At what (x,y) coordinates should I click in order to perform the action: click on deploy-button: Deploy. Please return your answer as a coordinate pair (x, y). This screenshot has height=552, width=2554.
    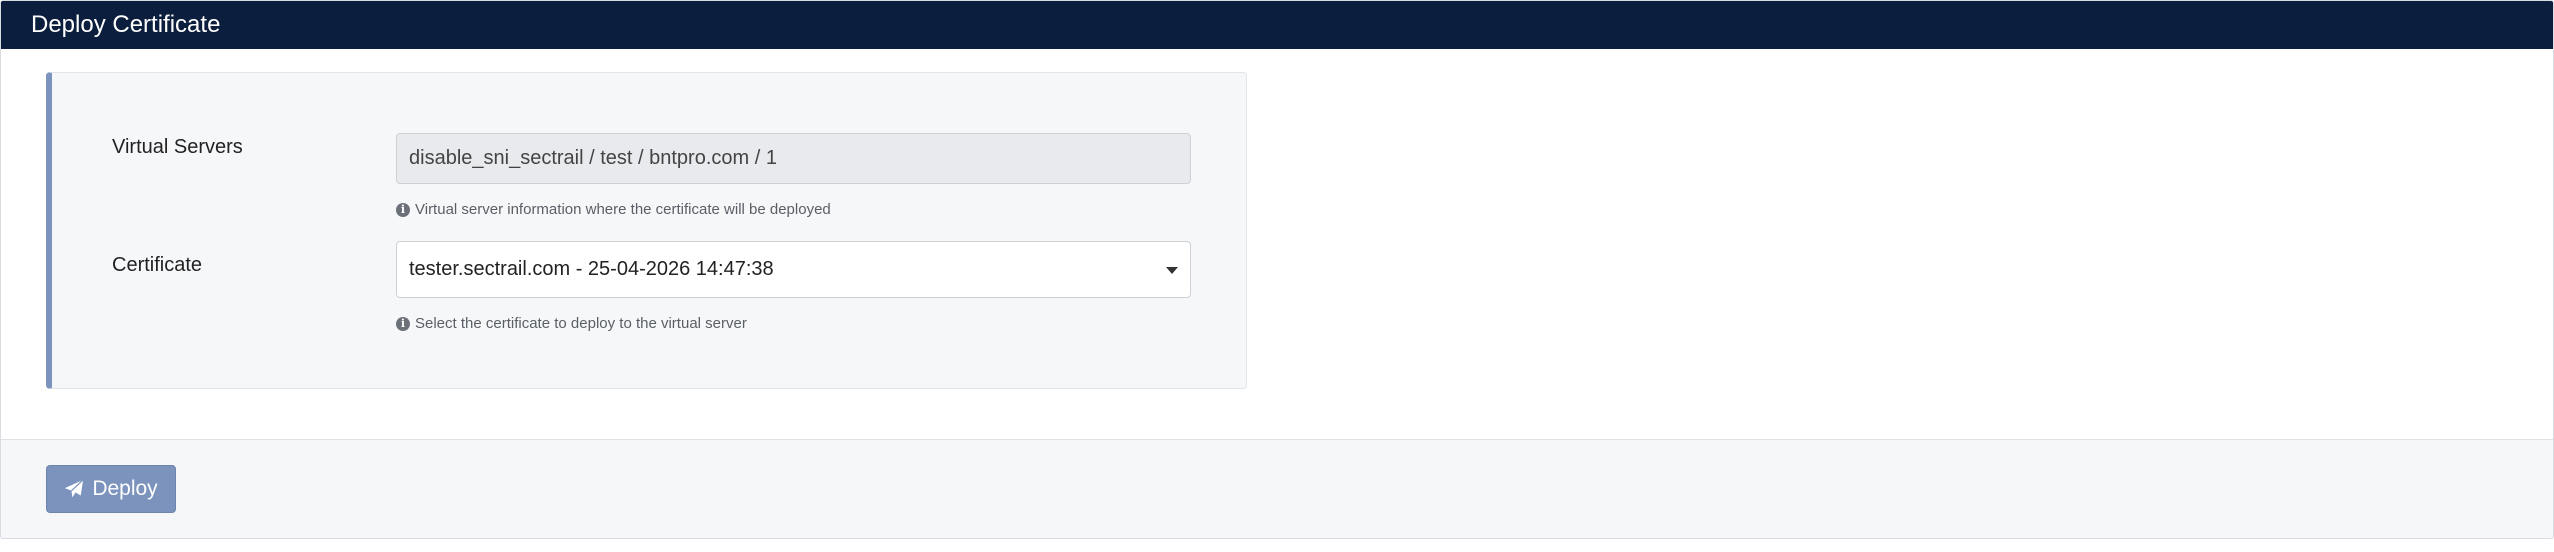
    Looking at the image, I should click on (111, 489).